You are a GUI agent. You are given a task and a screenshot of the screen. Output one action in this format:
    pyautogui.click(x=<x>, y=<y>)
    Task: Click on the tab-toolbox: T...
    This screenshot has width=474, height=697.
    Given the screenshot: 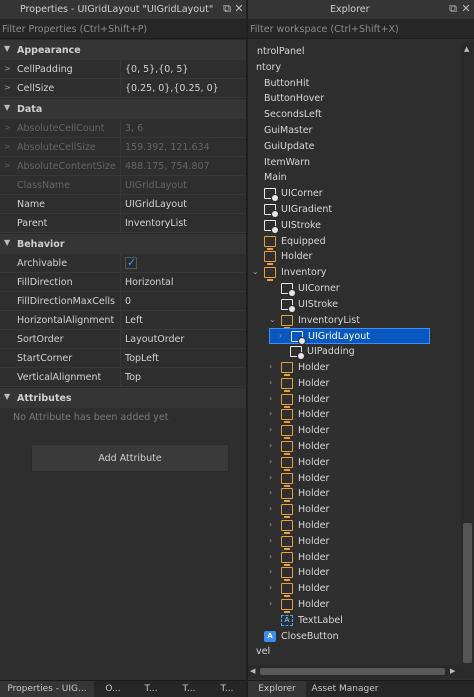 What is the action you would take?
    pyautogui.click(x=151, y=689)
    